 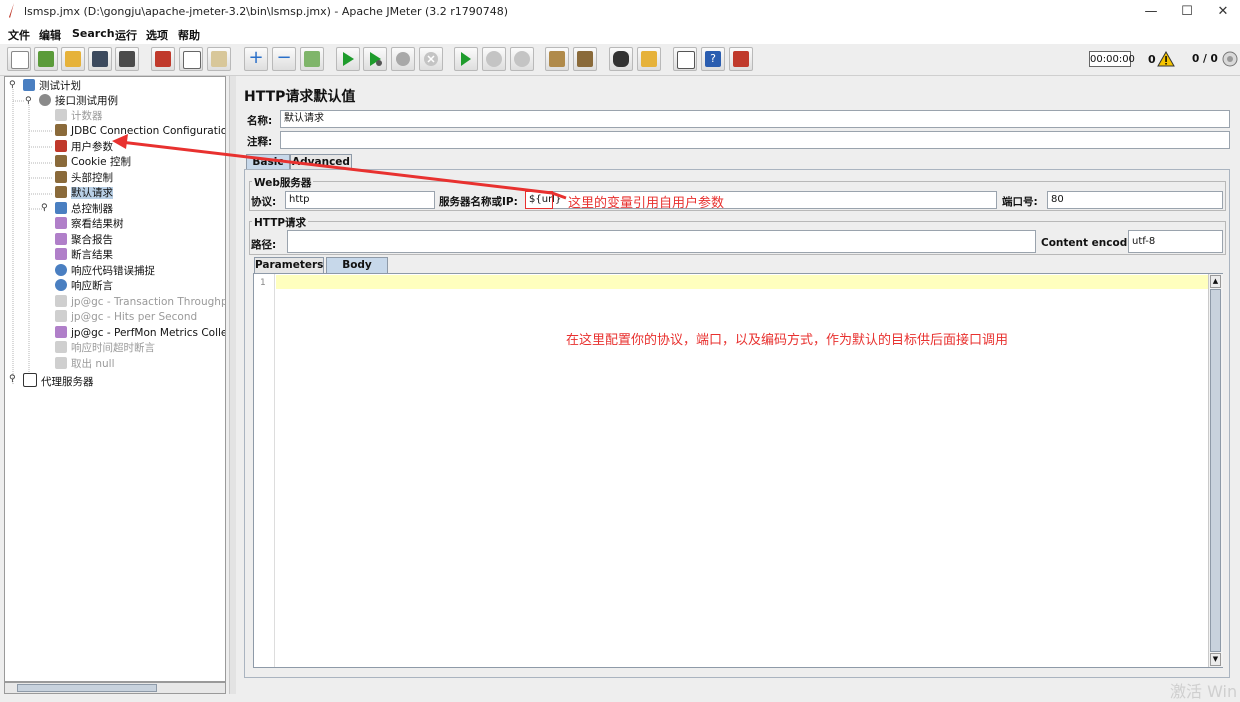 What do you see at coordinates (1204, 691) in the screenshot?
I see `windows-activation-watermark: 激活 Win` at bounding box center [1204, 691].